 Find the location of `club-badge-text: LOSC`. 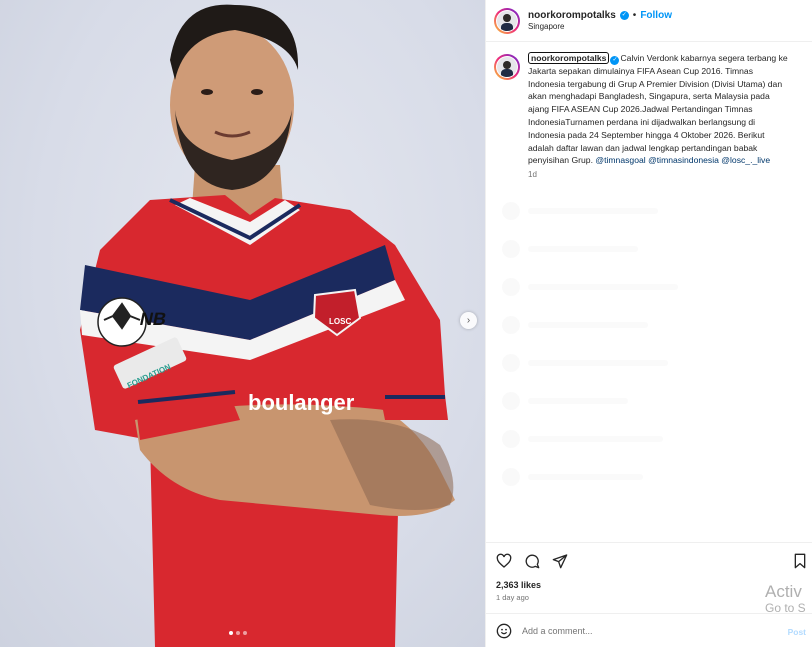

club-badge-text: LOSC is located at coordinates (340, 321).